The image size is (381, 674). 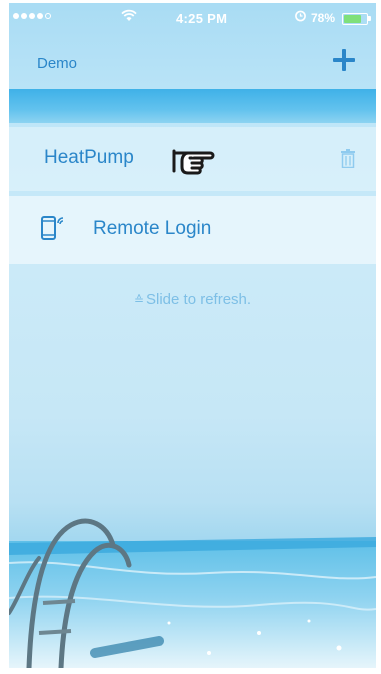 I want to click on refresh-hint: ≙ Slide to refresh., so click(x=192, y=299).